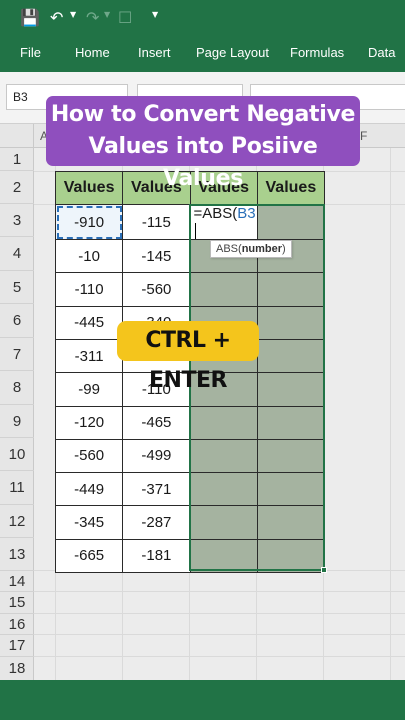 Image resolution: width=405 pixels, height=720 pixels. Describe the element at coordinates (89, 256) in the screenshot. I see `table-cell: -10` at that location.